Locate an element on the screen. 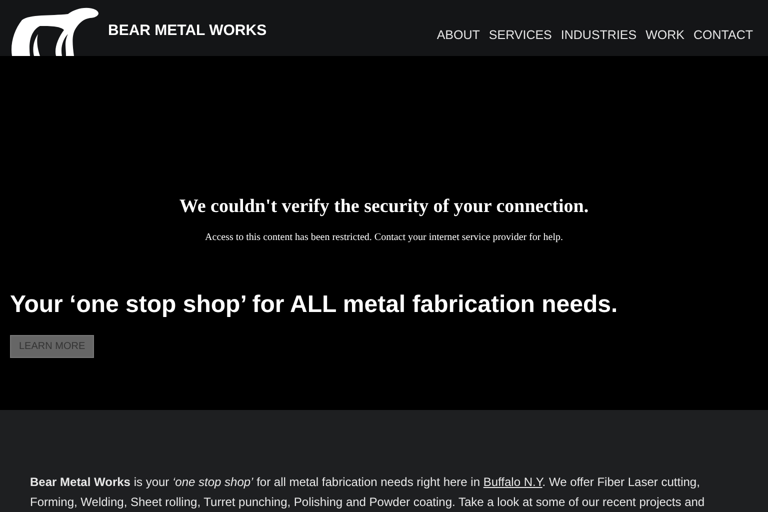 The width and height of the screenshot is (768, 512). intro-paragraph: Bear Metal Works is your ‘one stop shop’ for all metal fabrication needs right here in Buffalo N.Y. We offer Fiber Laser cutting, Forming, Welding, Sheet rolling, Turret punching, Polishing and Powder coating. Take a look at some of our recent projects and is located at coordinates (368, 492).